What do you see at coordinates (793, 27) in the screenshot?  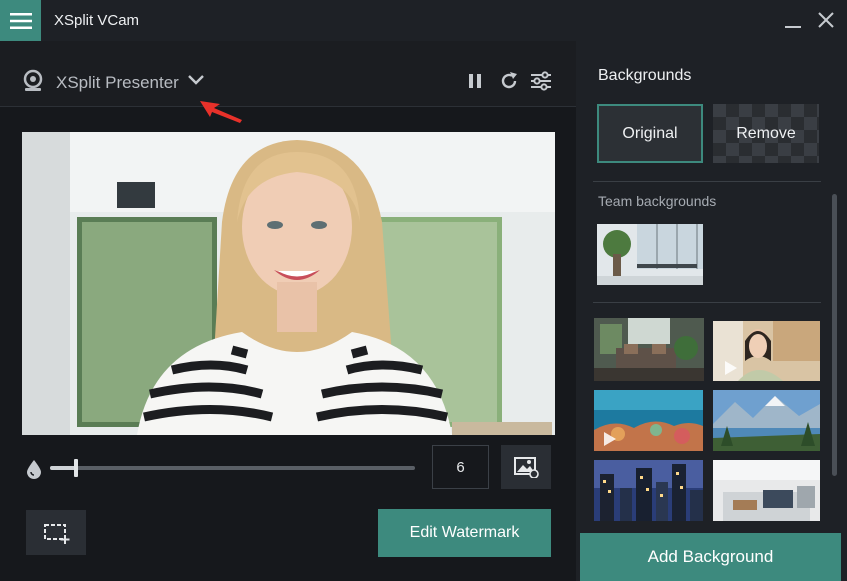 I see `minimize-icon` at bounding box center [793, 27].